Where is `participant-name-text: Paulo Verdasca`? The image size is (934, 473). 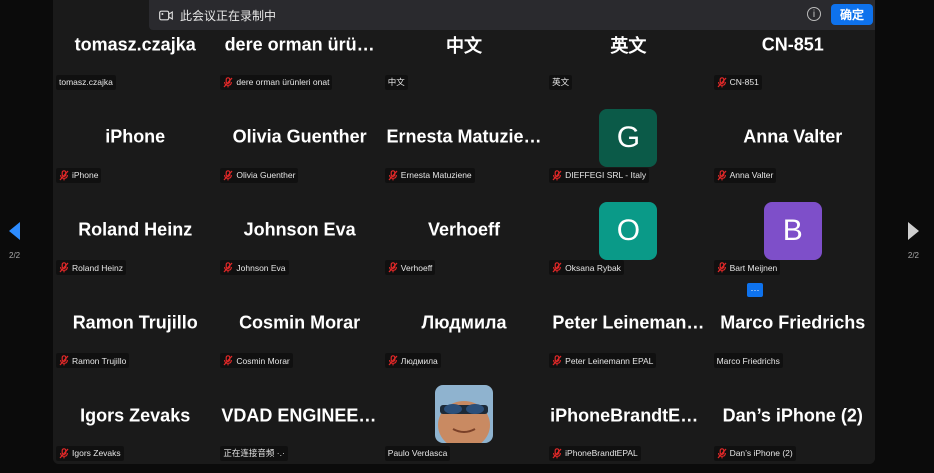 participant-name-text: Paulo Verdasca is located at coordinates (417, 453).